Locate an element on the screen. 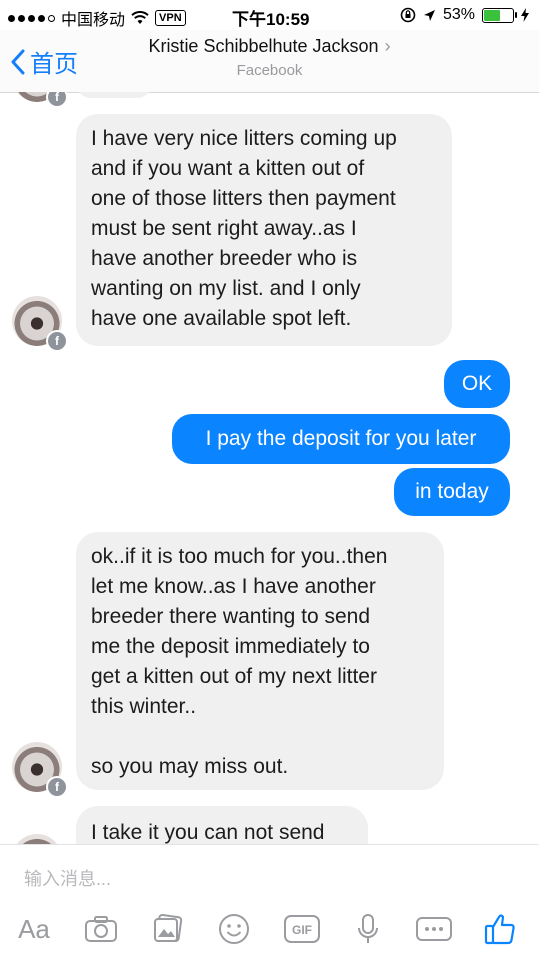 The image size is (539, 961). gif-label: GIF is located at coordinates (302, 930).